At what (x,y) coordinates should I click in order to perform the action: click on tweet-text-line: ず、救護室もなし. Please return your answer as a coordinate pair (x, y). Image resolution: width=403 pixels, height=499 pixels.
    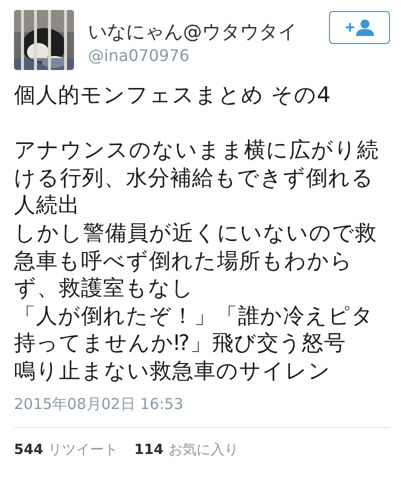
    Looking at the image, I should click on (104, 289).